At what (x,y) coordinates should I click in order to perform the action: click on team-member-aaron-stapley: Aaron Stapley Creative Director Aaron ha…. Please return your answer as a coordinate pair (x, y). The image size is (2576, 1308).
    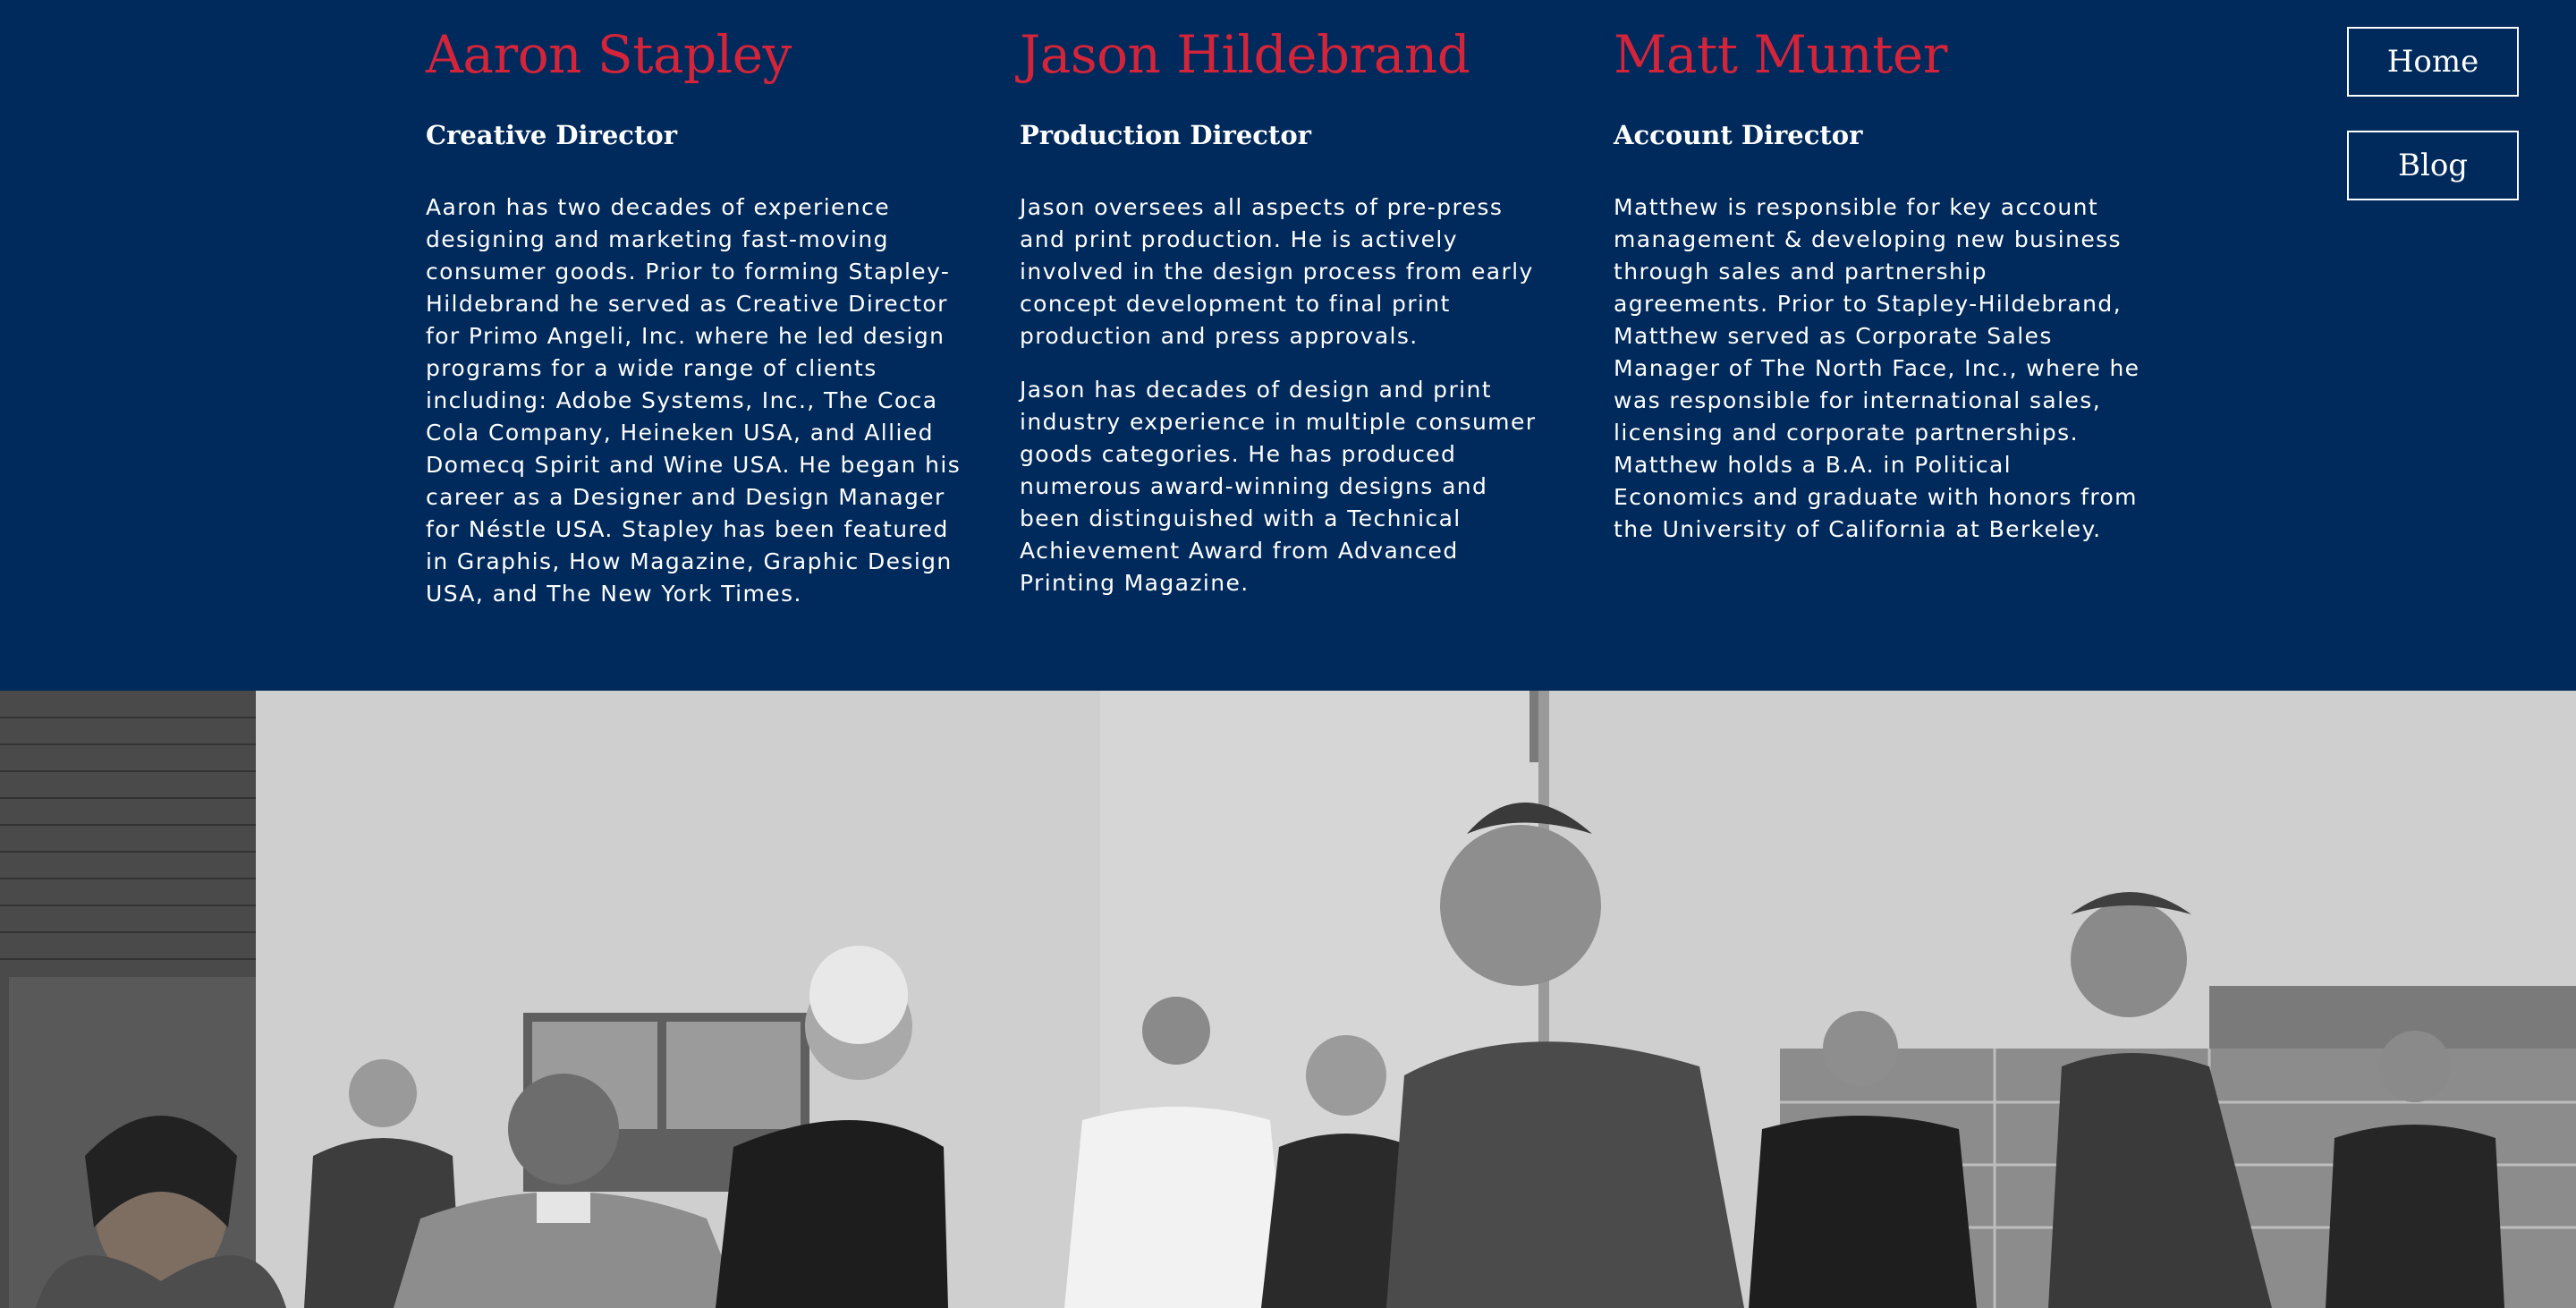
    Looking at the image, I should click on (698, 303).